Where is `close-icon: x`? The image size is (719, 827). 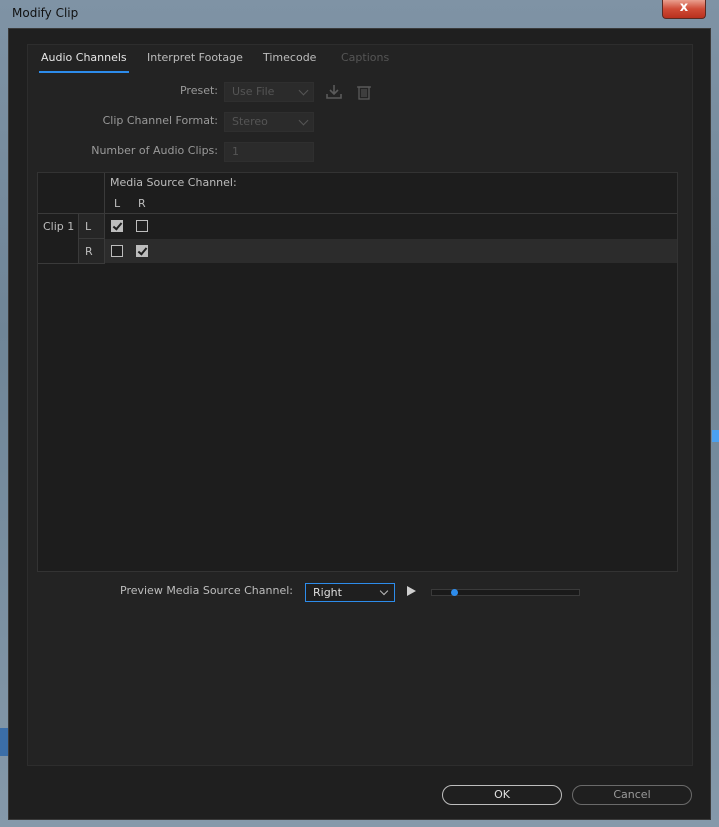 close-icon: x is located at coordinates (684, 7).